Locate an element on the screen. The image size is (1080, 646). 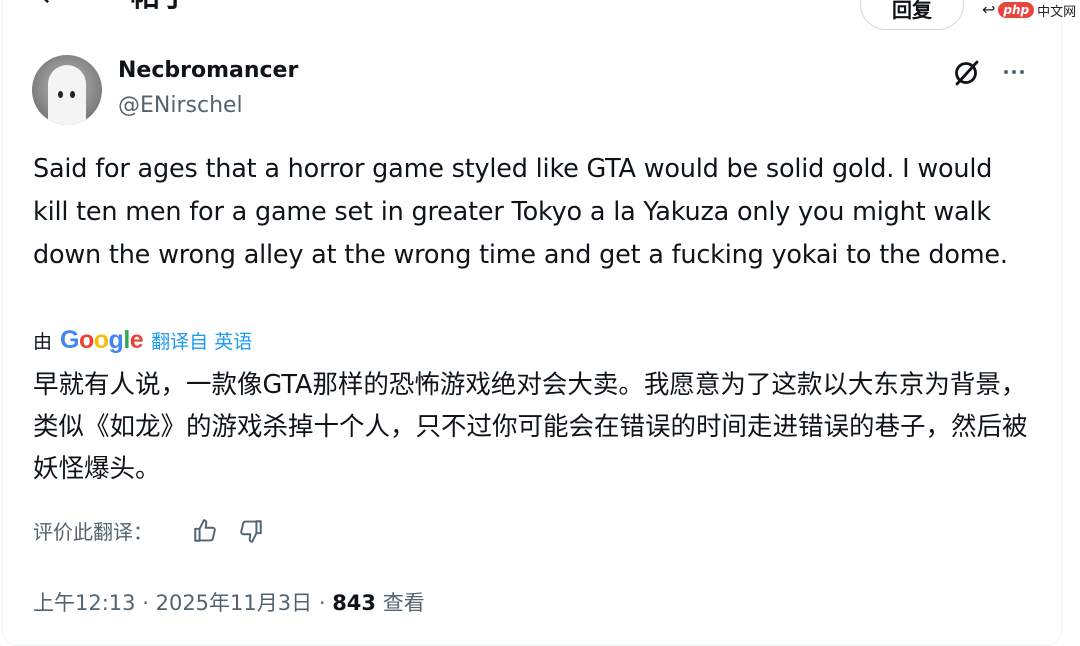
watermark: ↩ php 中文网 is located at coordinates (1029, 10).